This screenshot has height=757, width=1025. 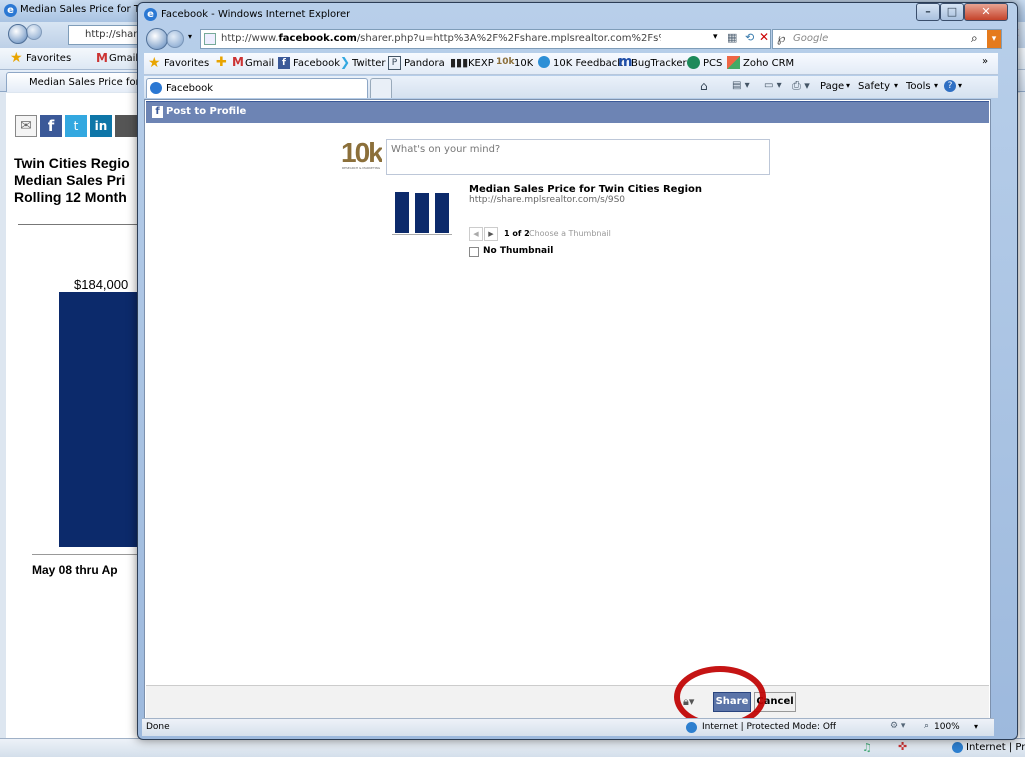 What do you see at coordinates (123, 58) in the screenshot?
I see `background-gmail-link: Gmail` at bounding box center [123, 58].